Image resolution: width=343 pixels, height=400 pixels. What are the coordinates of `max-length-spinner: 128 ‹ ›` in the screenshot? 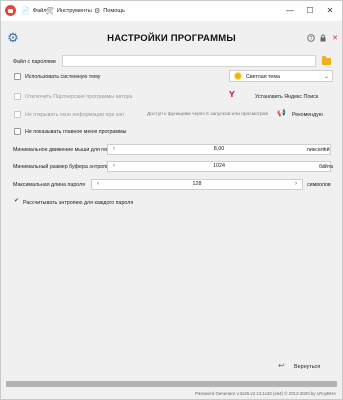 It's located at (197, 184).